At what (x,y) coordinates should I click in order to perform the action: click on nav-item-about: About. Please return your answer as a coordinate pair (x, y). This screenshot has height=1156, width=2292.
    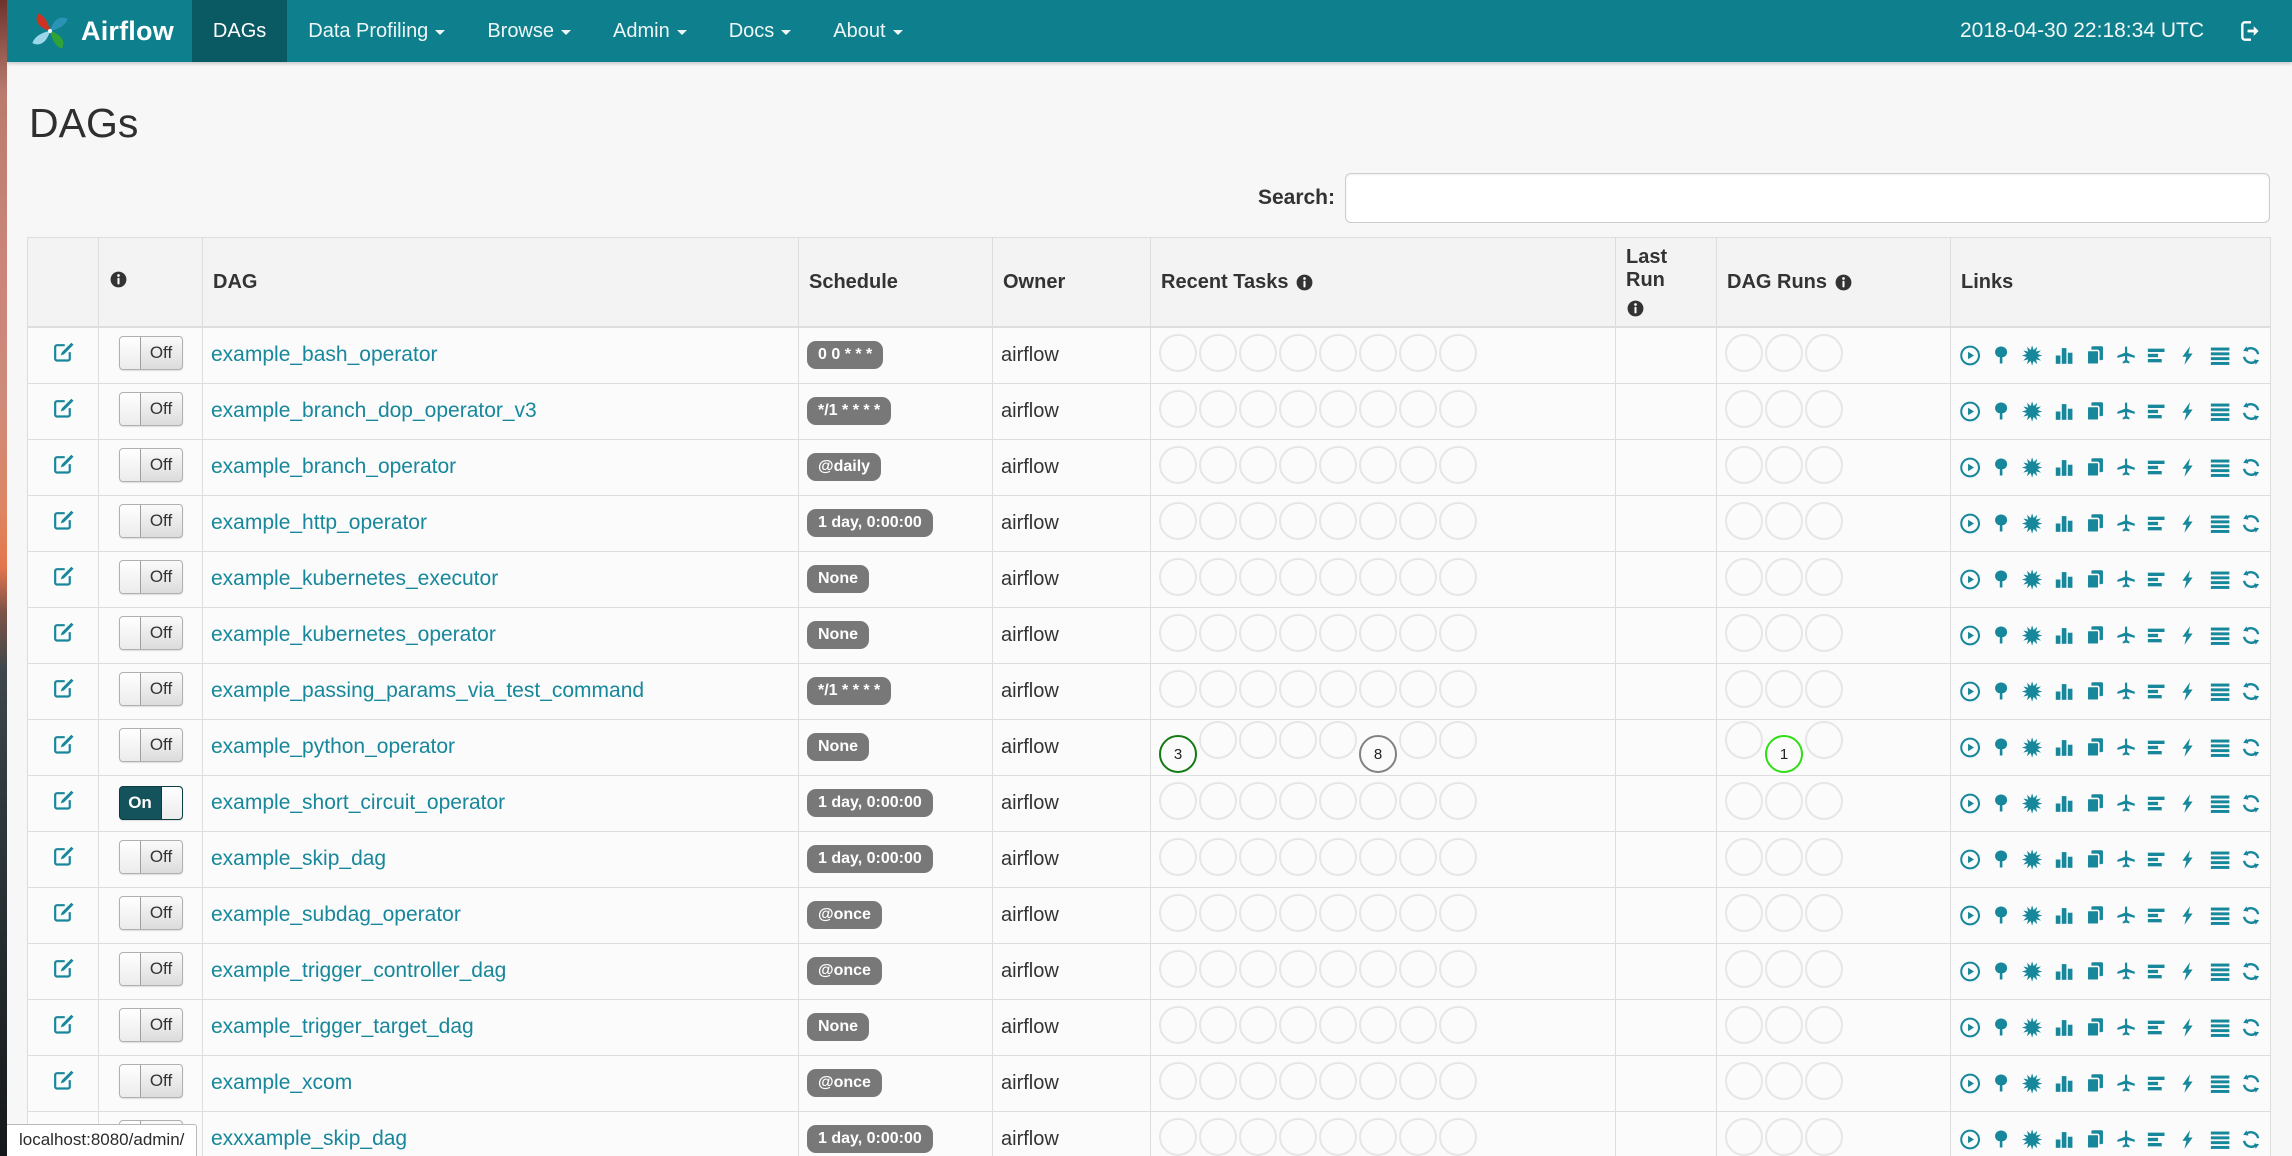
    Looking at the image, I should click on (867, 31).